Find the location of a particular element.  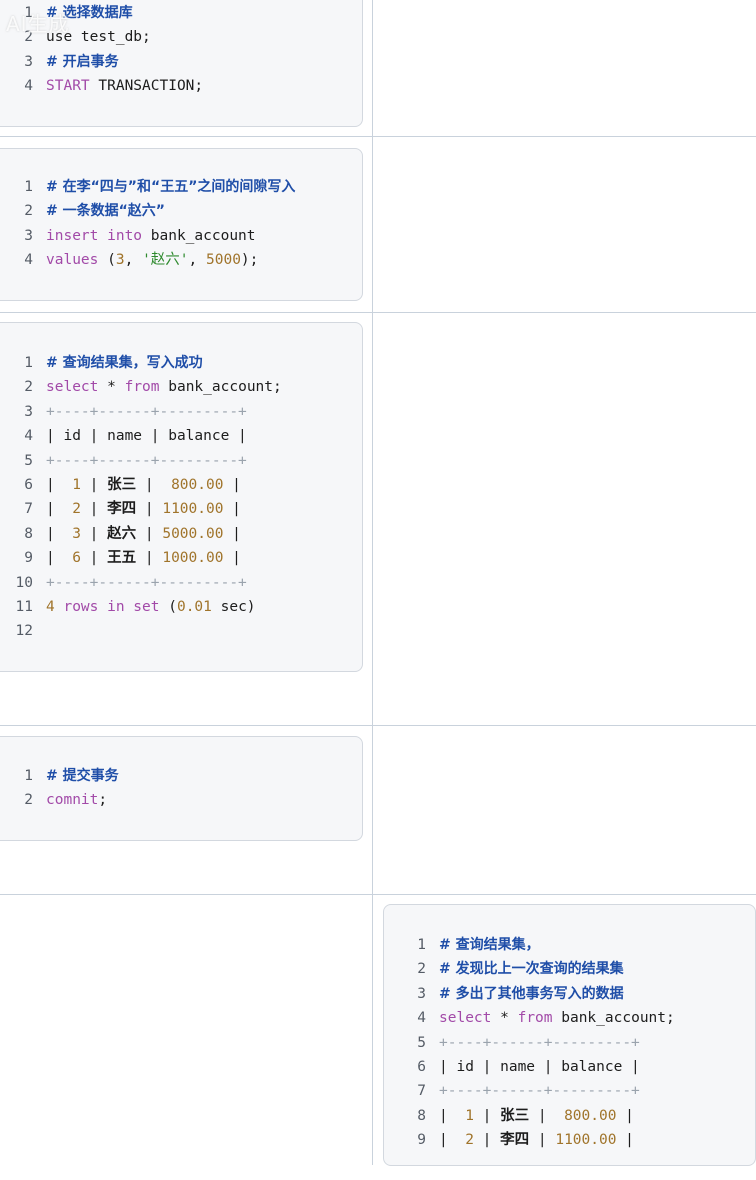

code-line: 11 4 rows in set (0.01 sec) is located at coordinates (181, 607).